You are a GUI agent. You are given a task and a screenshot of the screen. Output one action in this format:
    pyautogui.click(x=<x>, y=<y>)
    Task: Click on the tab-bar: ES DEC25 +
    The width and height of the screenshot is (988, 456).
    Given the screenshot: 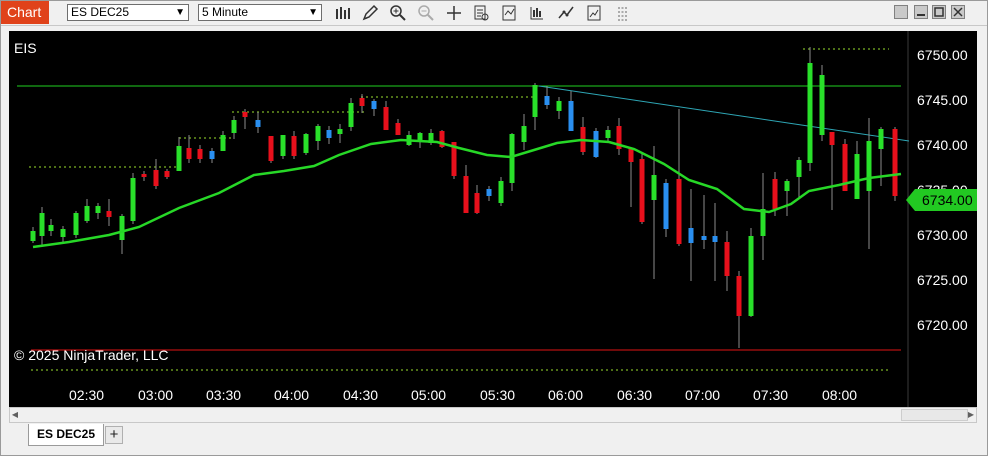 What is the action you would take?
    pyautogui.click(x=494, y=439)
    